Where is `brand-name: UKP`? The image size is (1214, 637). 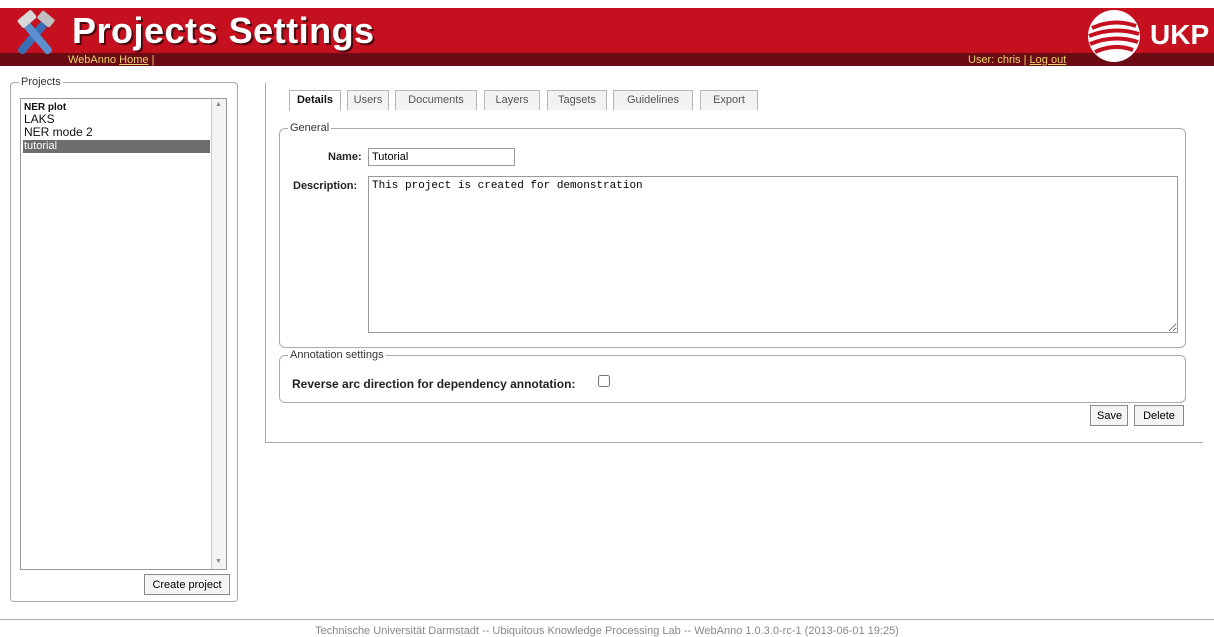
brand-name: UKP is located at coordinates (1180, 34).